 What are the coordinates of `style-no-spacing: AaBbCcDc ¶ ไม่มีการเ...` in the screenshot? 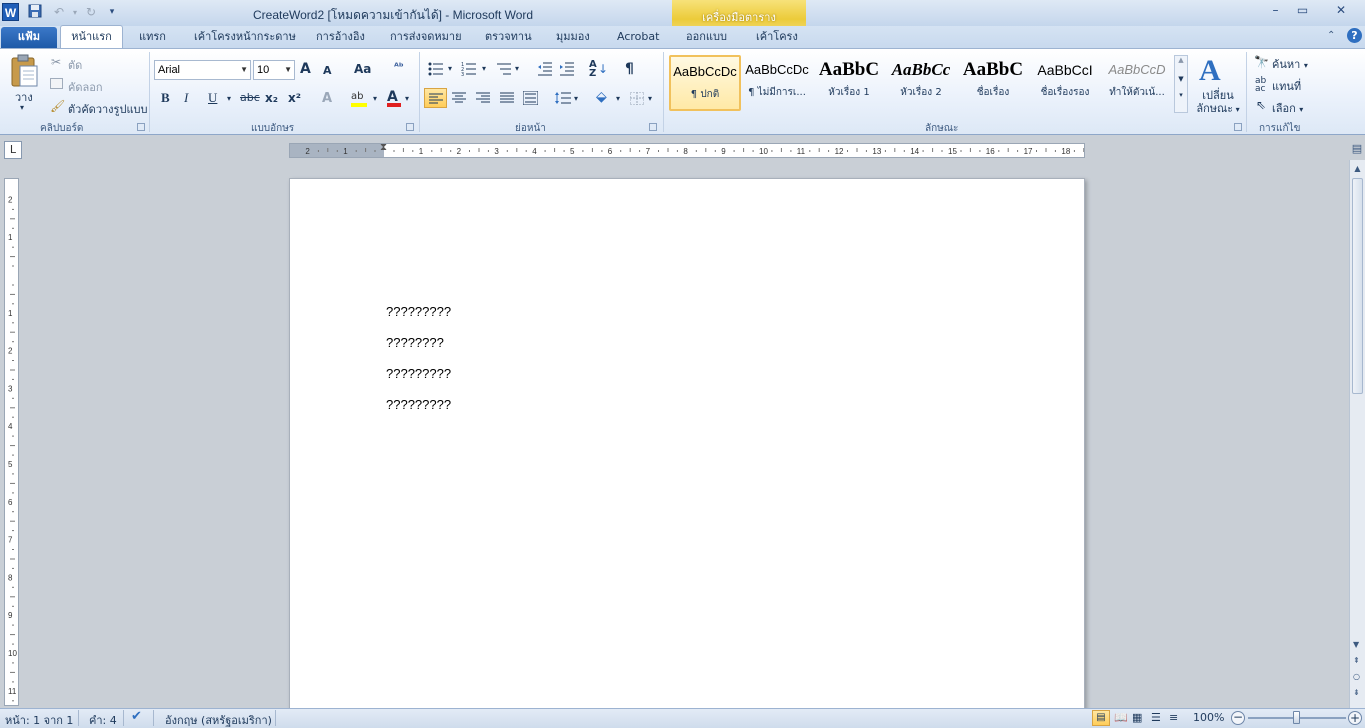 It's located at (777, 83).